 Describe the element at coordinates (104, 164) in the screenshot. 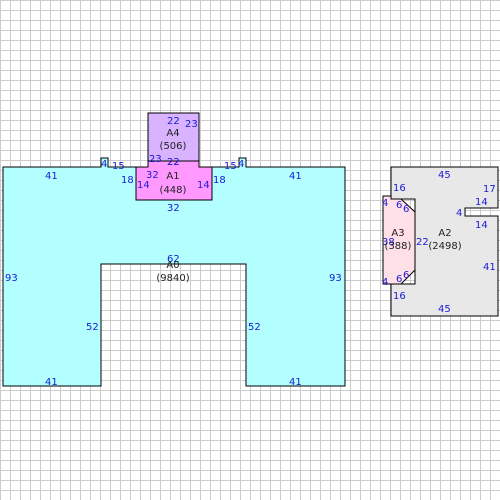

I see `area-a0-dim-notch-left: 4` at that location.